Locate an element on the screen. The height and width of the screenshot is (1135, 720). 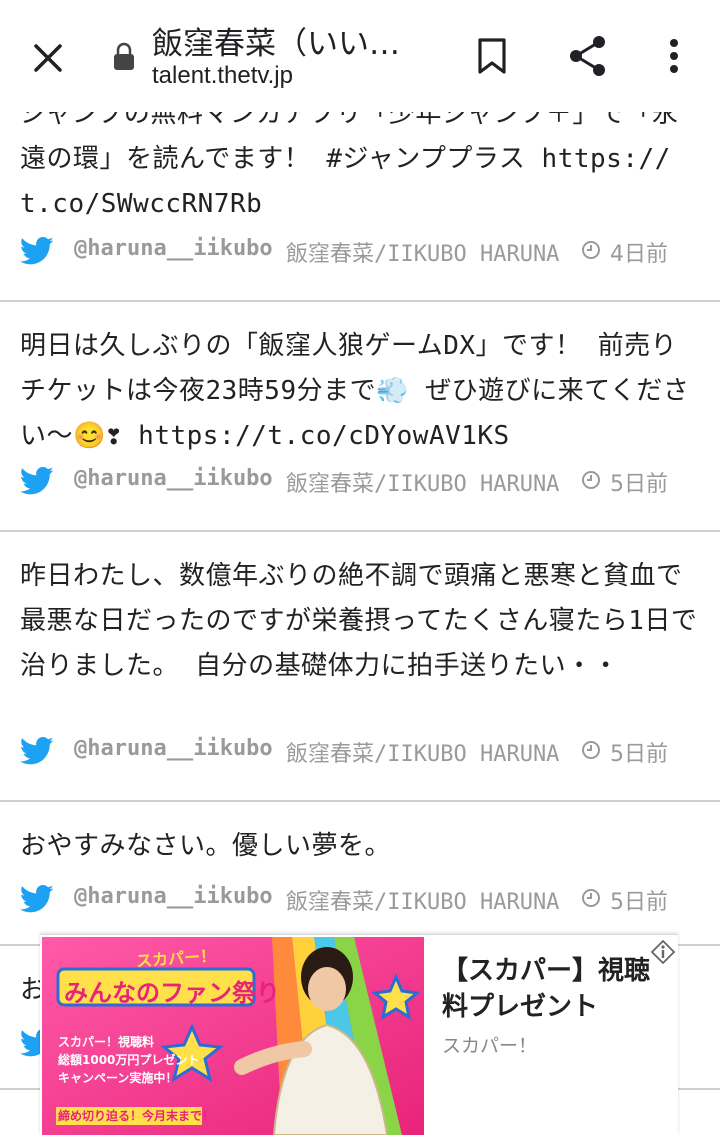
ad-info-icon is located at coordinates (663, 952).